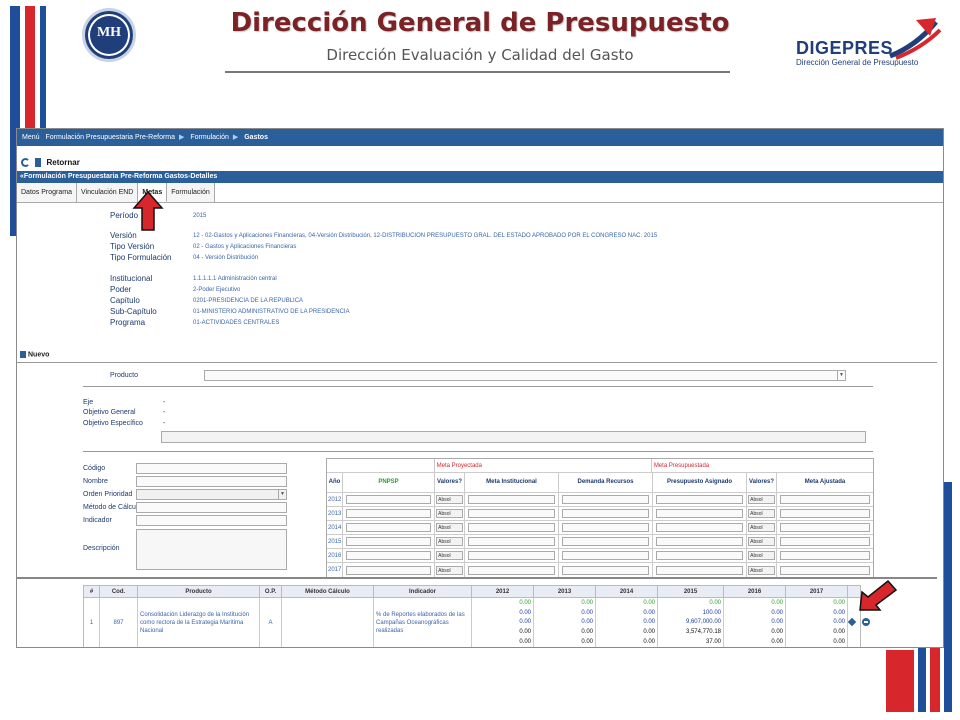 Image resolution: width=960 pixels, height=720 pixels. I want to click on metodo-calculo-label: Método de Cálculo, so click(112, 507).